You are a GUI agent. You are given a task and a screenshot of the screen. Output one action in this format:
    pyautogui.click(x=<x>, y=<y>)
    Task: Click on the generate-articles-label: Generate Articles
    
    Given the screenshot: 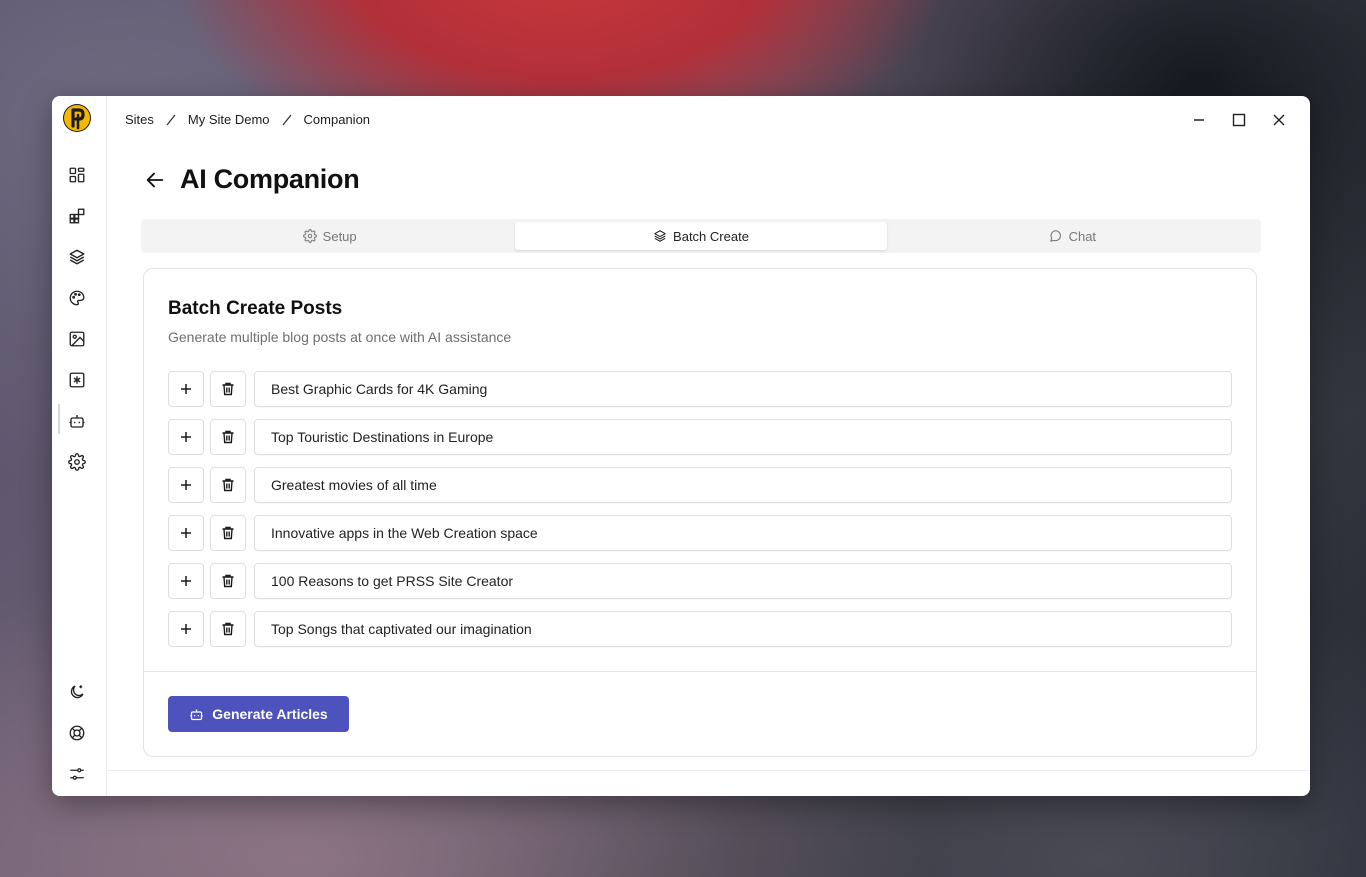 What is the action you would take?
    pyautogui.click(x=270, y=714)
    